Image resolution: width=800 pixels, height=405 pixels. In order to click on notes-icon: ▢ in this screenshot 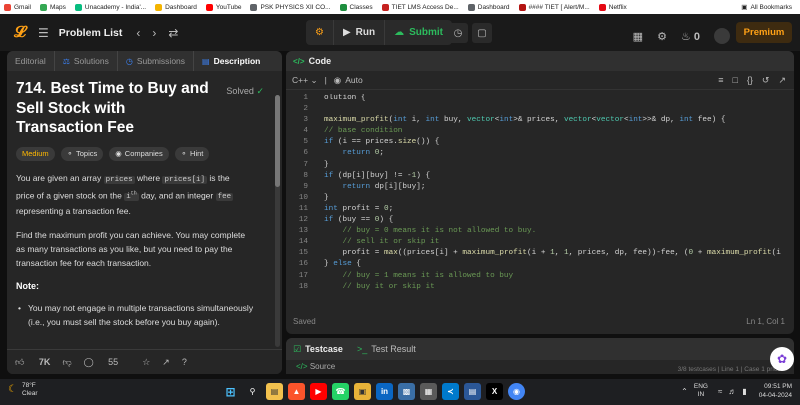, I will do `click(482, 33)`.